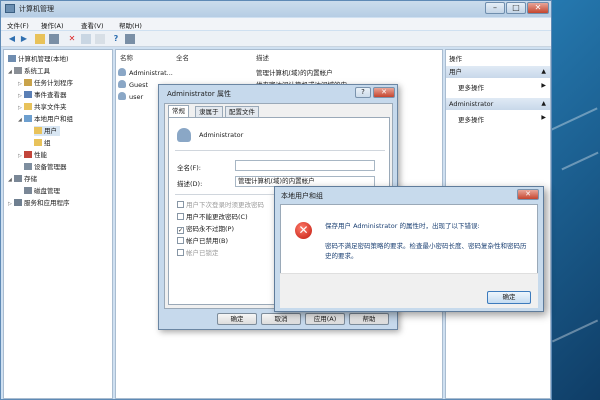  I want to click on error-detail-line1: 密码不满足密码策略的要求。检查最小密码长度、密码复杂性和密码历, so click(426, 246).